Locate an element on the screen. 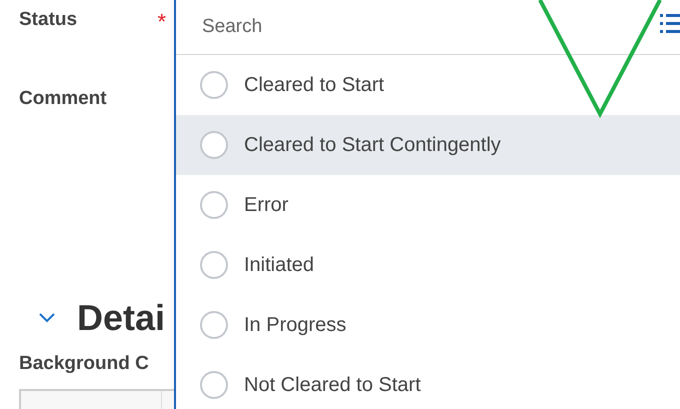 The height and width of the screenshot is (409, 680). comment-label: Comment is located at coordinates (63, 99).